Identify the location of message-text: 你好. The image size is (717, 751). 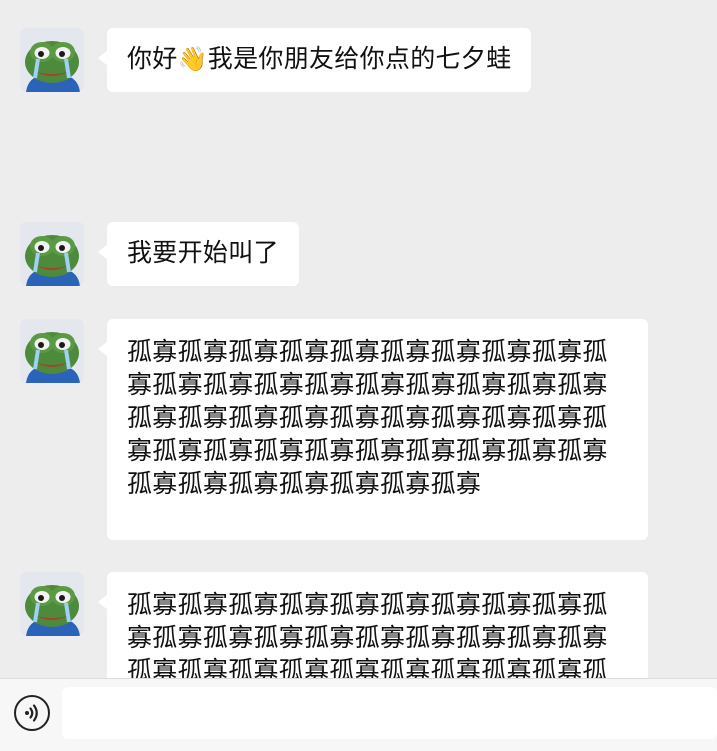
(152, 58).